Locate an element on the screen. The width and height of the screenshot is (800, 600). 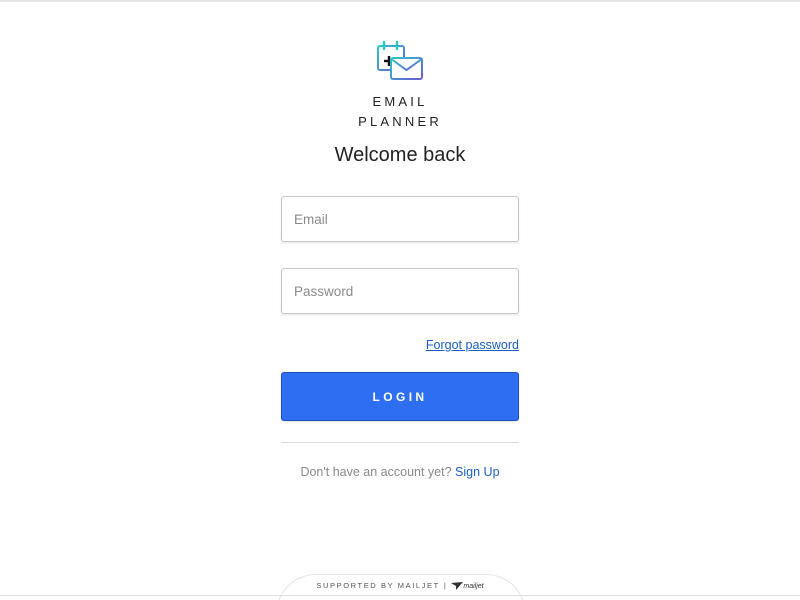
supported-by-text: SUPPORTED BY MAILJET is located at coordinates (378, 585).